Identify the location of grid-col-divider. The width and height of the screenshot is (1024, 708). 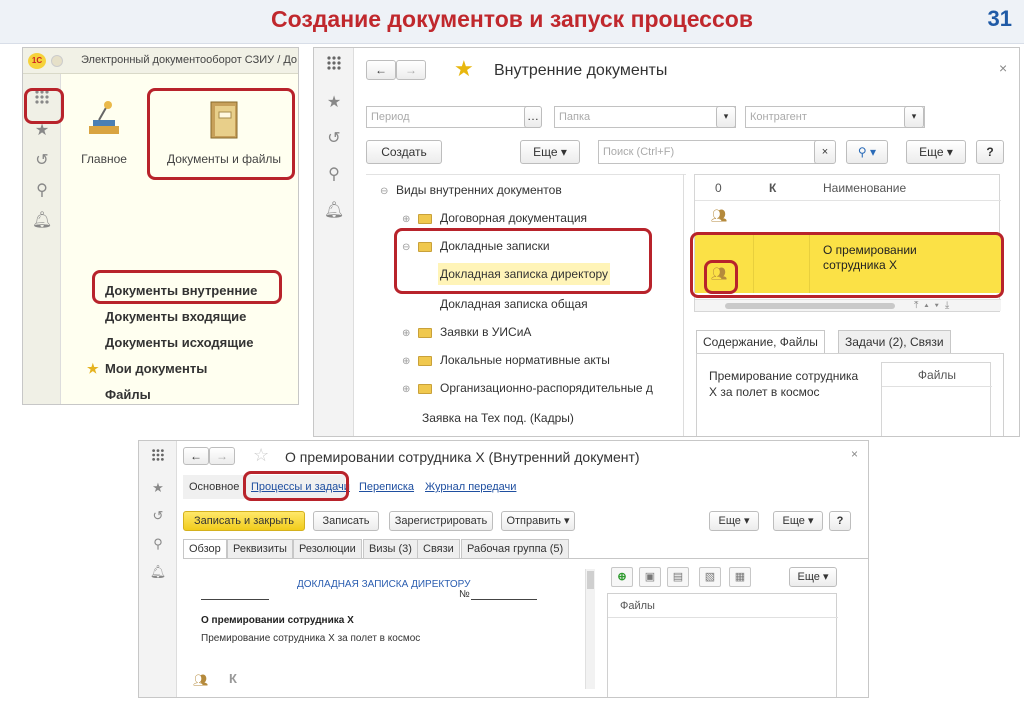
(809, 264).